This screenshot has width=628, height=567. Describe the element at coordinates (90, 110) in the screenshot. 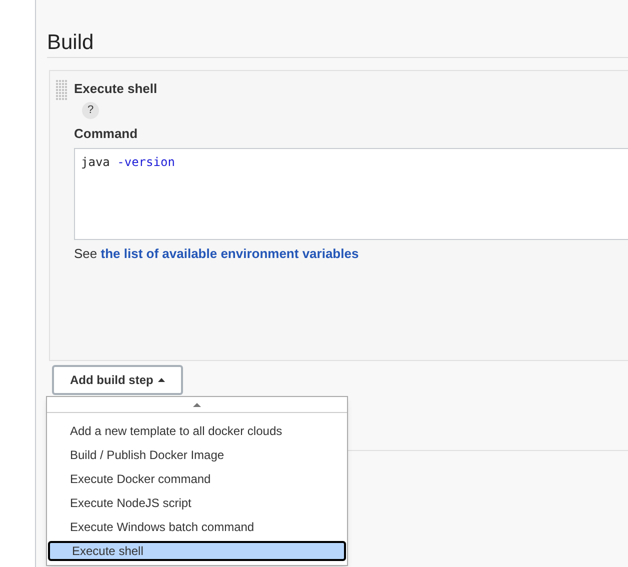

I see `help-button: ?` at that location.